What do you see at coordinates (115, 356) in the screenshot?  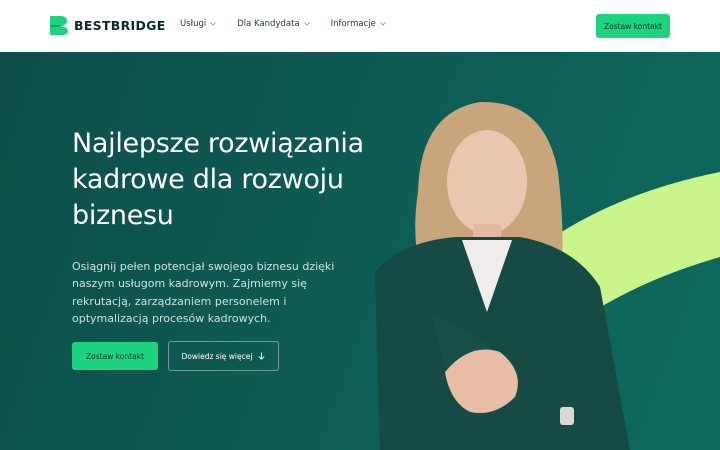 I see `hero-contact-button: Zostaw kontakt` at bounding box center [115, 356].